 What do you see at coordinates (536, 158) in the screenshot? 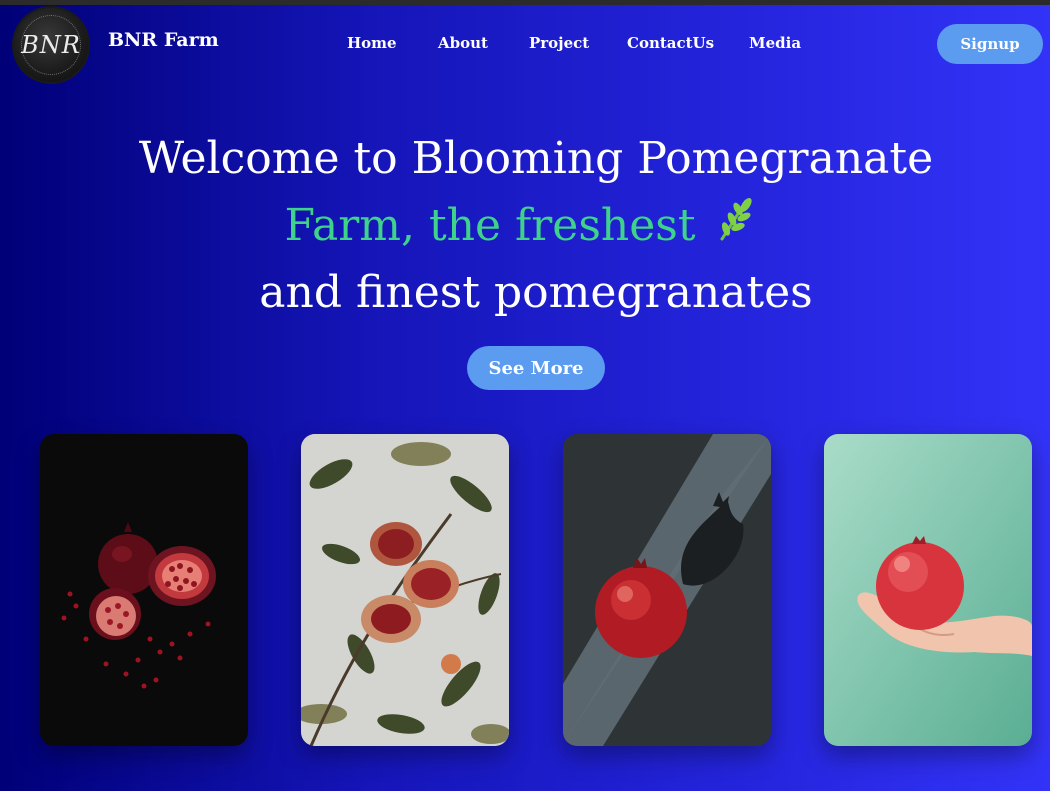
I see `hero-heading-line-1: Welcome to Blooming Pomegranate` at bounding box center [536, 158].